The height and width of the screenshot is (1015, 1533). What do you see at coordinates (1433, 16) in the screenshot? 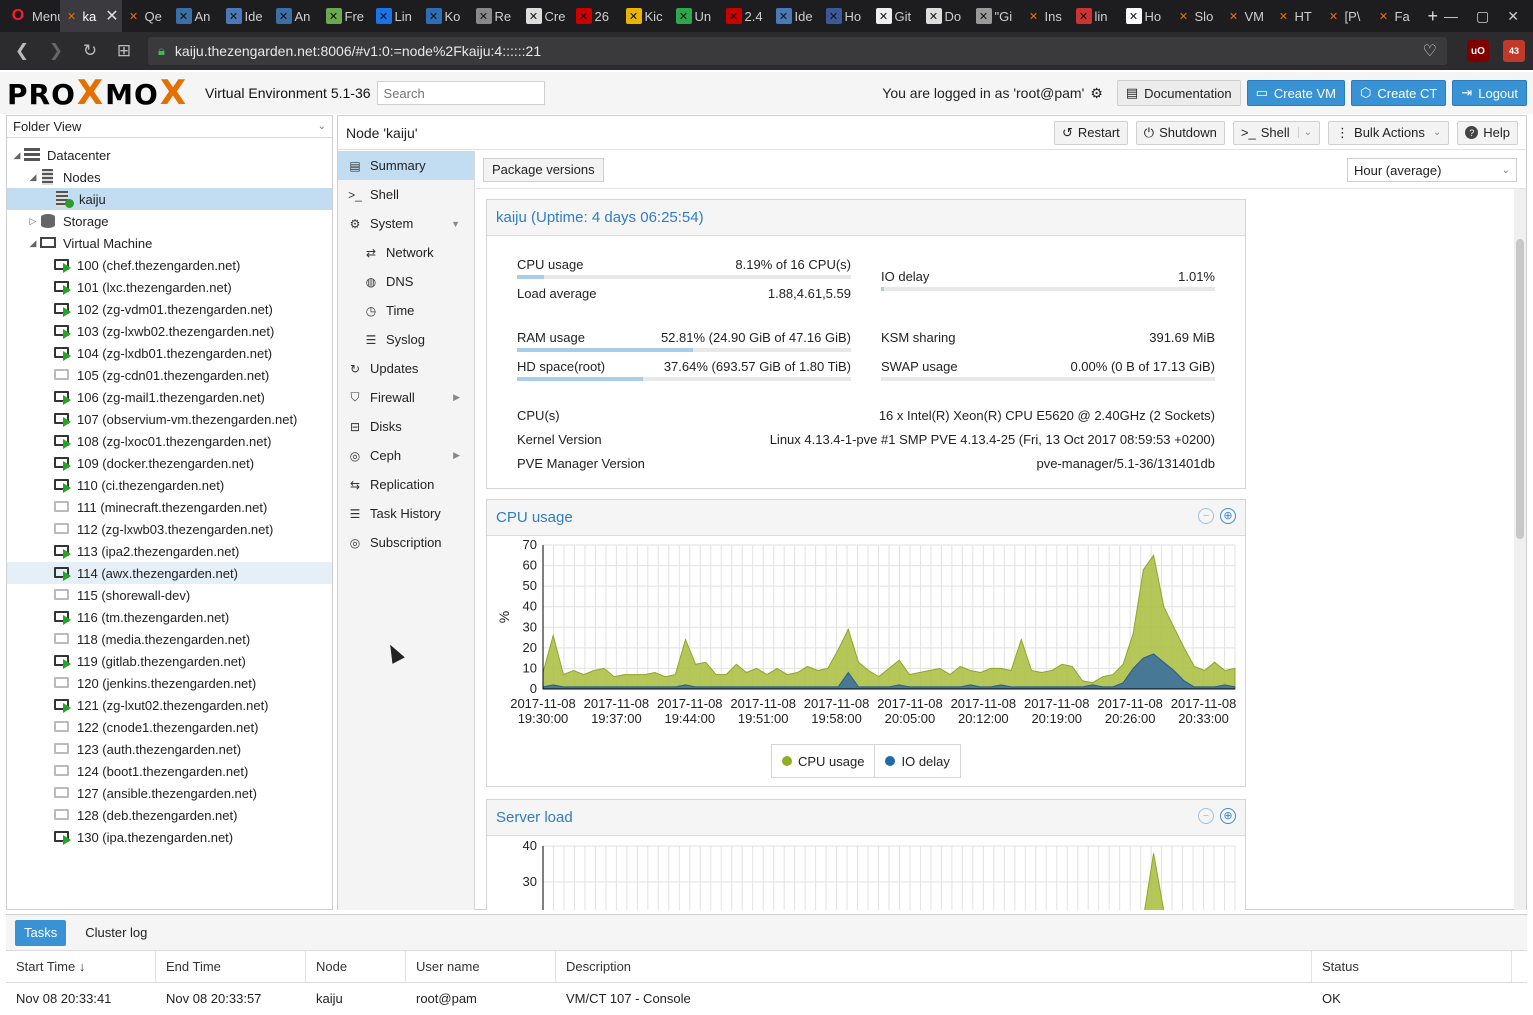
I see `new-tab-icon: +` at bounding box center [1433, 16].